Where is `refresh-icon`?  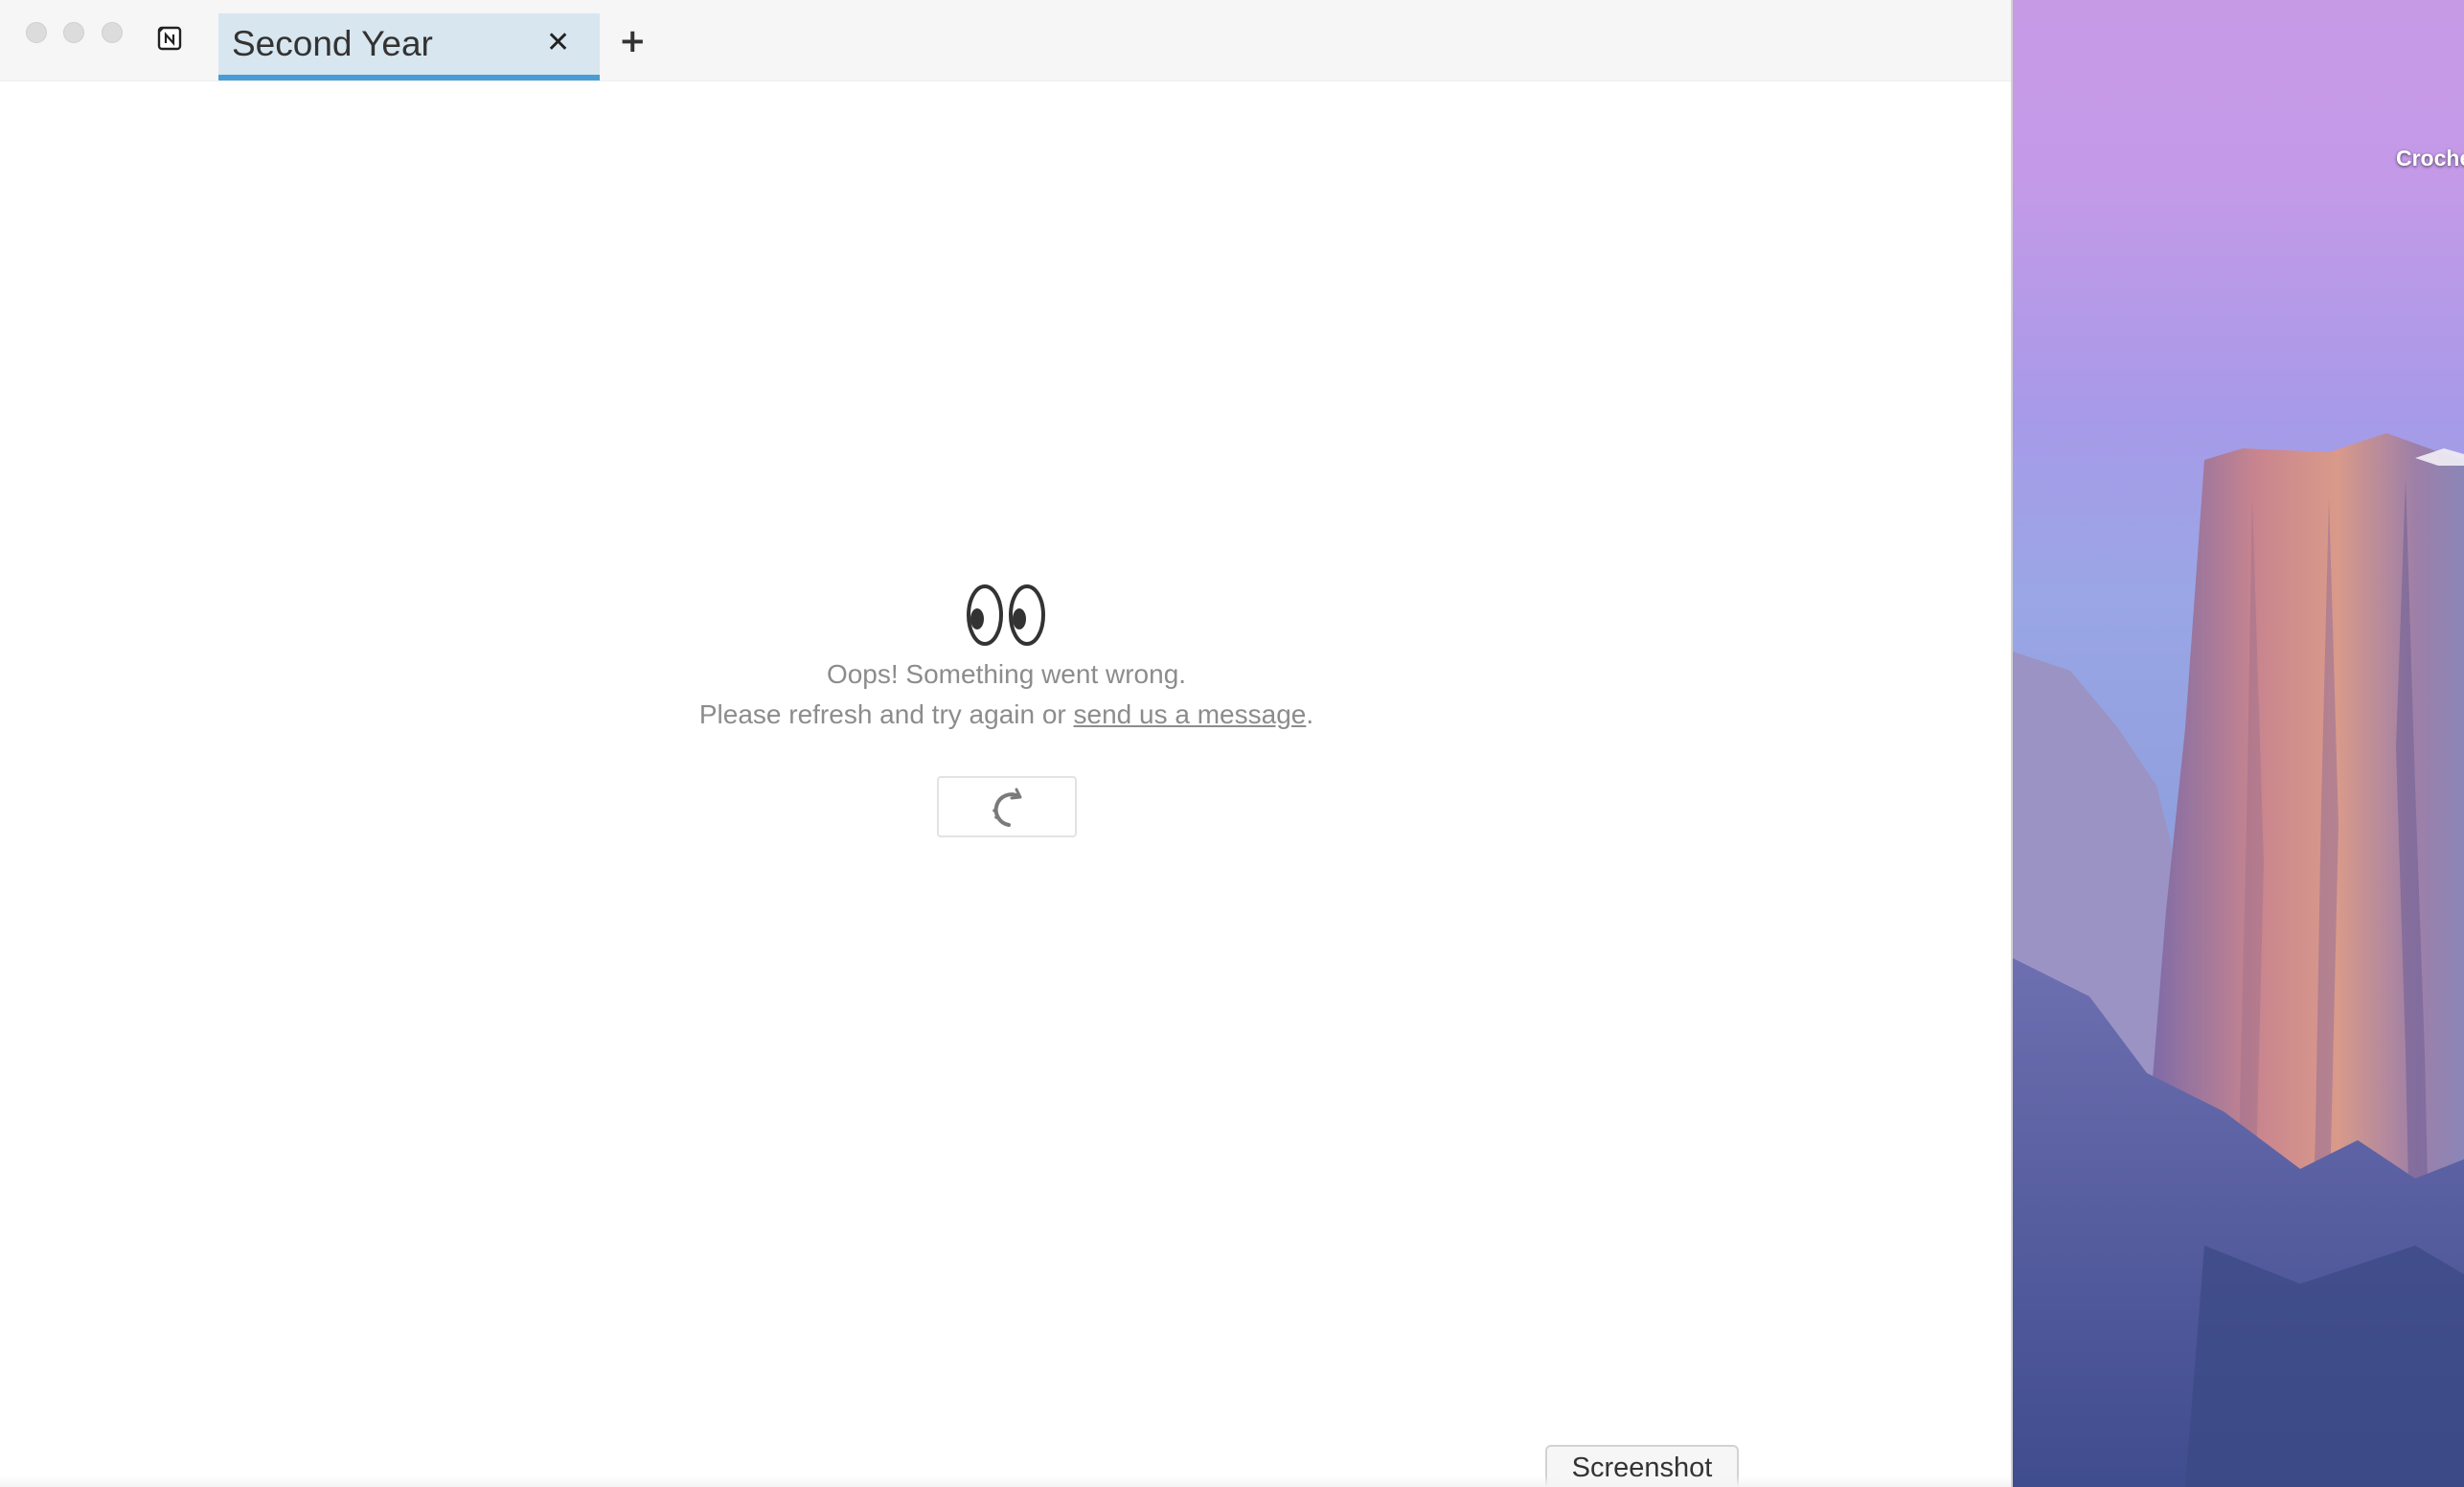
refresh-icon is located at coordinates (1007, 808).